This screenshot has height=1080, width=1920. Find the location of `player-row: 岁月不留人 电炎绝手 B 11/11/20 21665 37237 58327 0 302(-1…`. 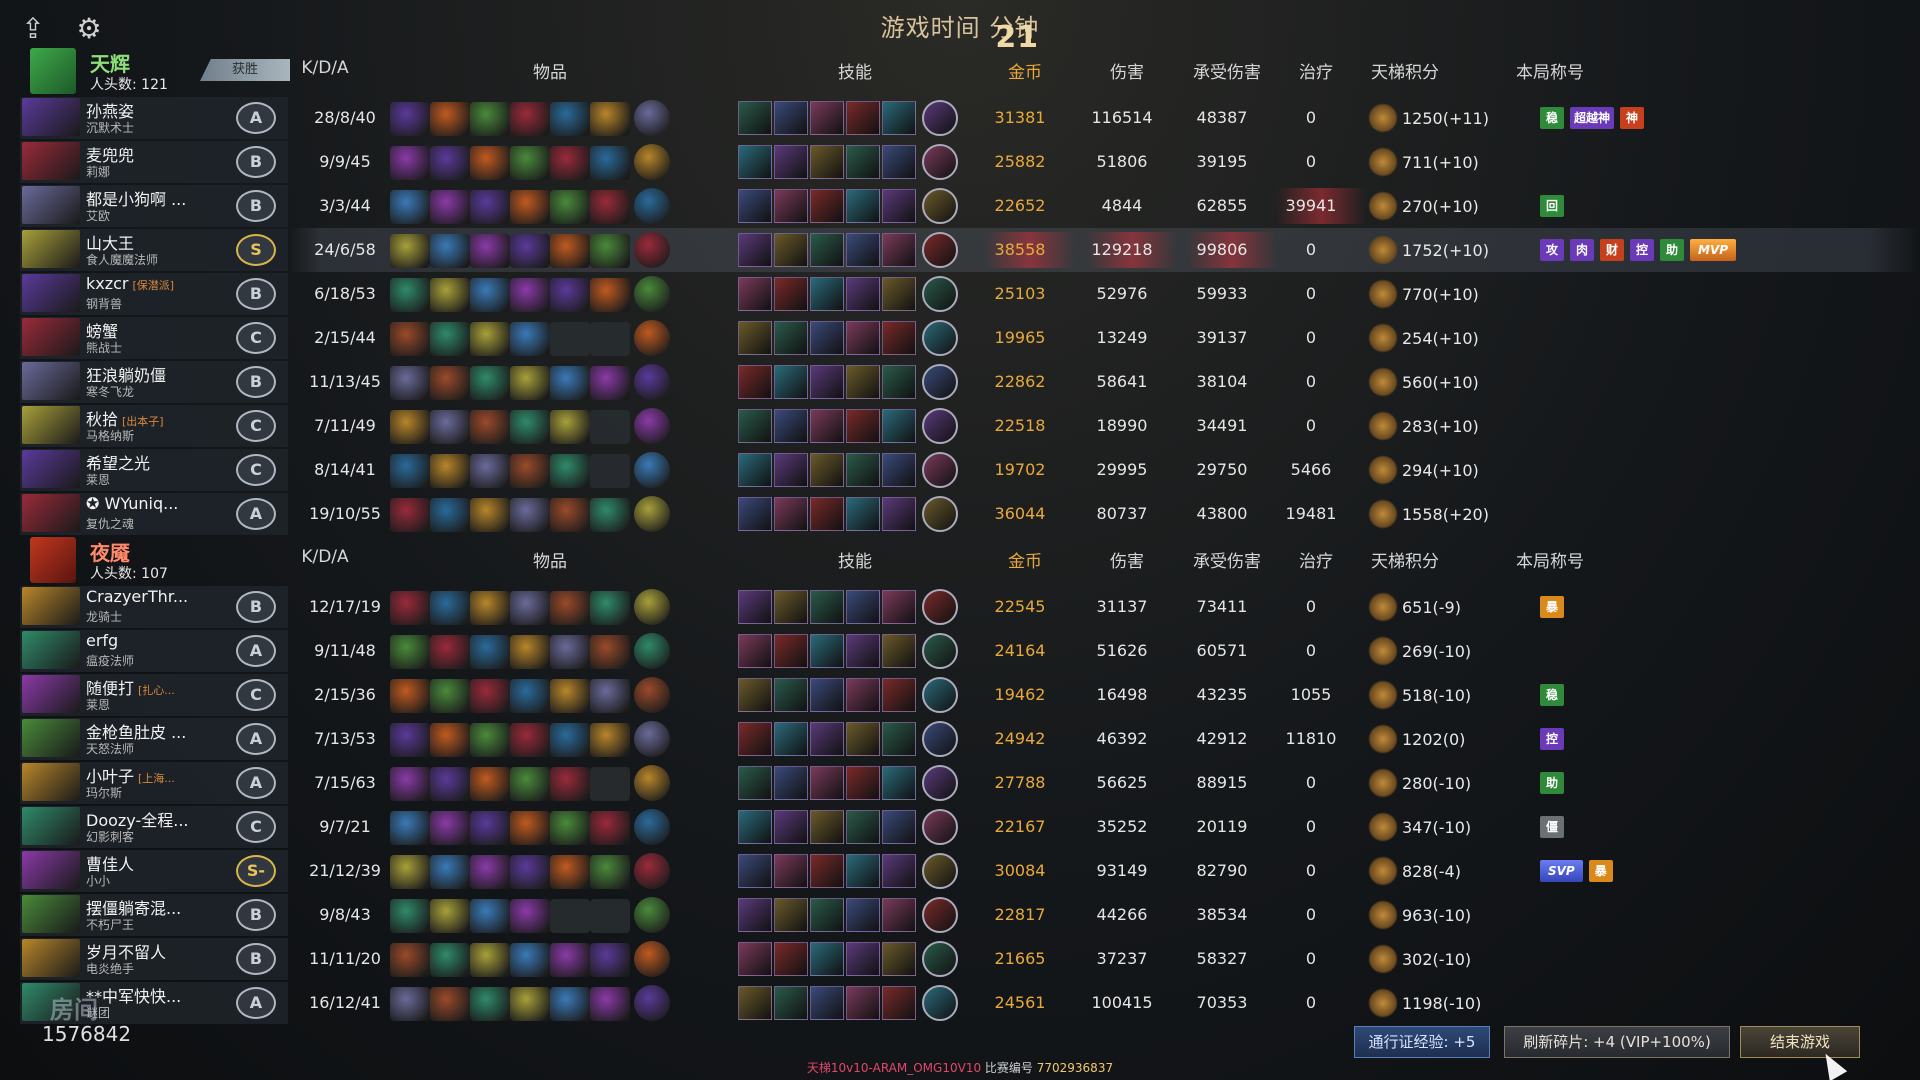

player-row: 岁月不留人 电炎绝手 B 11/11/20 21665 37237 58327 0 302(-1… is located at coordinates (970, 959).